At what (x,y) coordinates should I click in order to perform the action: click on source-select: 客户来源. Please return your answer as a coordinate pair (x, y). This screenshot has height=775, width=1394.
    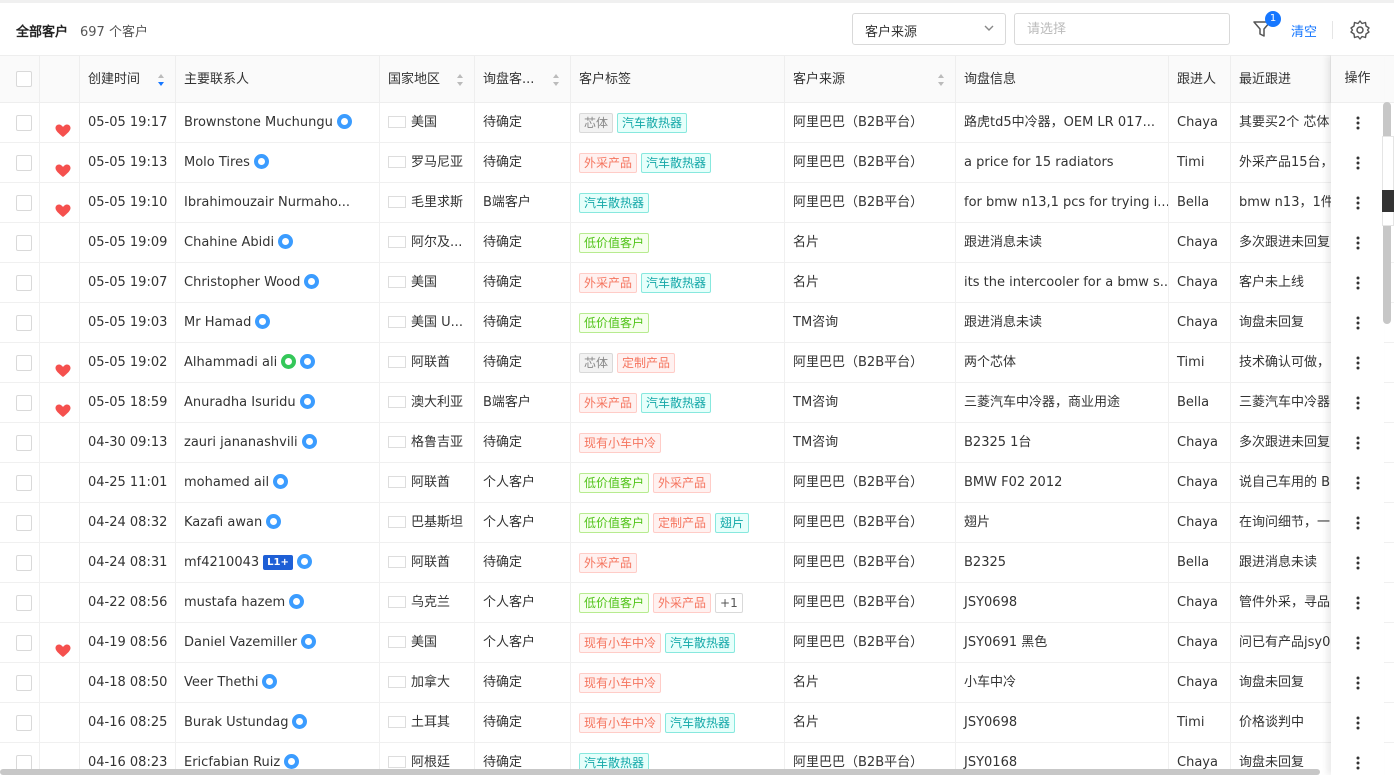
    Looking at the image, I should click on (929, 29).